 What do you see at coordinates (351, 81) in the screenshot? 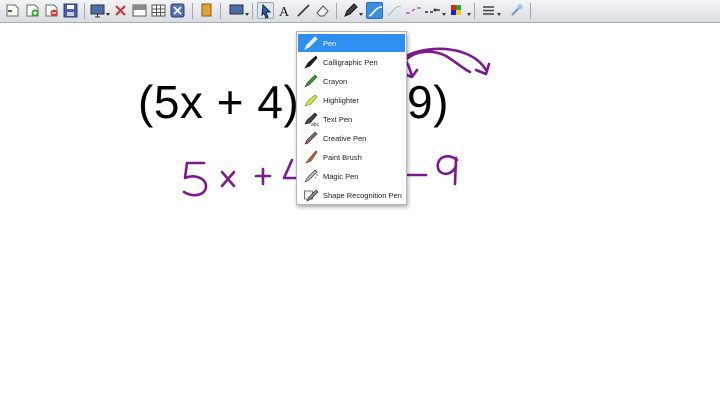
I see `menu-item-crayon: Crayon` at bounding box center [351, 81].